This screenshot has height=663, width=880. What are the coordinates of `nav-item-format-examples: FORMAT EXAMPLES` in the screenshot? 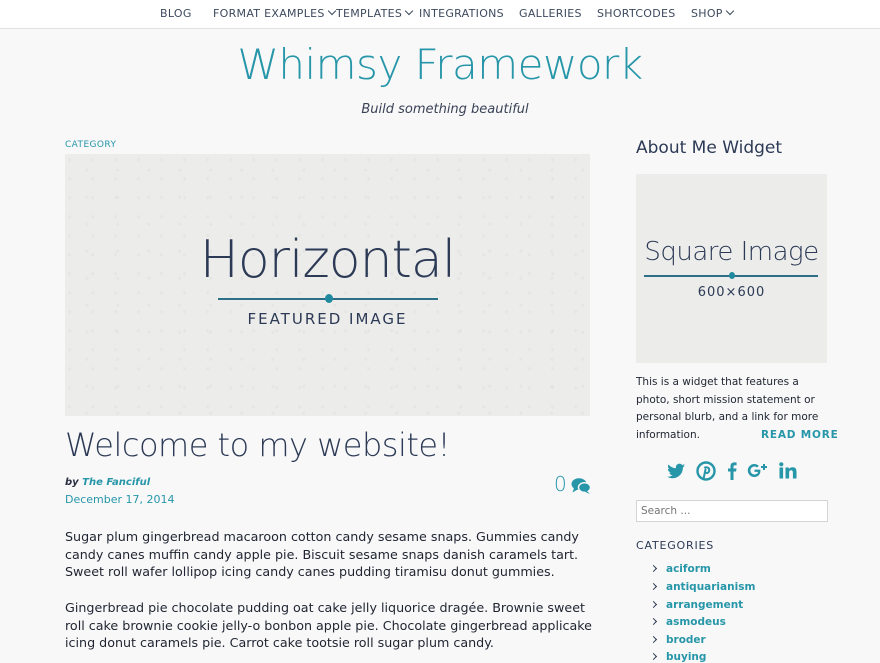 It's located at (274, 13).